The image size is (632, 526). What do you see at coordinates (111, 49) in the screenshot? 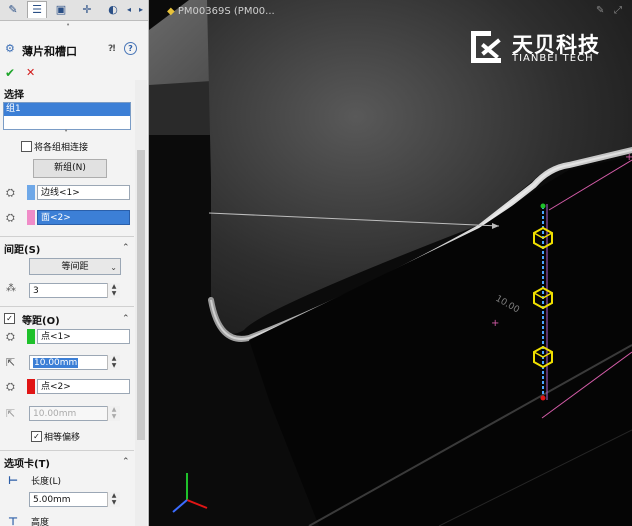
I see `whats-new-icon: ⁈` at bounding box center [111, 49].